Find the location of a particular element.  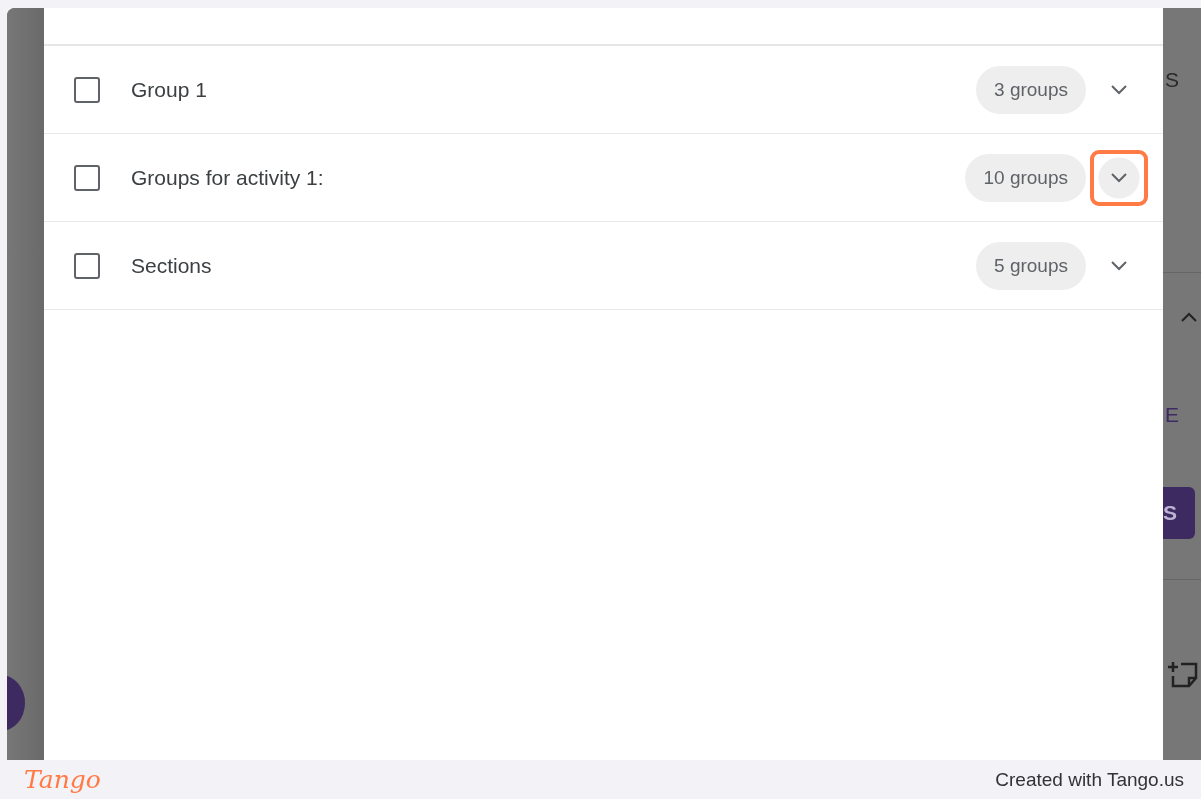

expand-button is located at coordinates (1119, 177).